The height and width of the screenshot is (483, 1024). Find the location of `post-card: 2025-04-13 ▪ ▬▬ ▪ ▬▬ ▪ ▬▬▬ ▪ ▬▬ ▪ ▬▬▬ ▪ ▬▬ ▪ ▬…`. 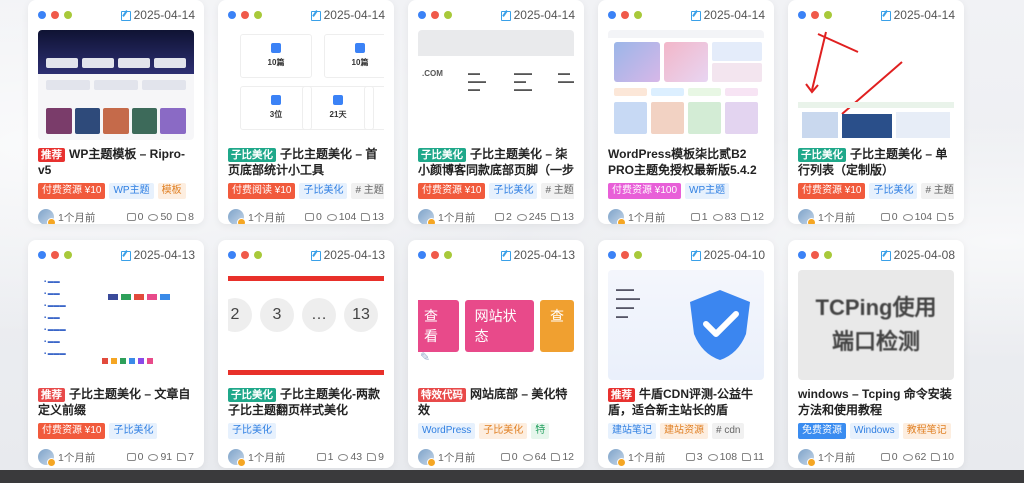

post-card: 2025-04-13 ▪ ▬▬ ▪ ▬▬ ▪ ▬▬▬ ▪ ▬▬ ▪ ▬▬▬ ▪ ▬▬ ▪ ▬… is located at coordinates (116, 354).